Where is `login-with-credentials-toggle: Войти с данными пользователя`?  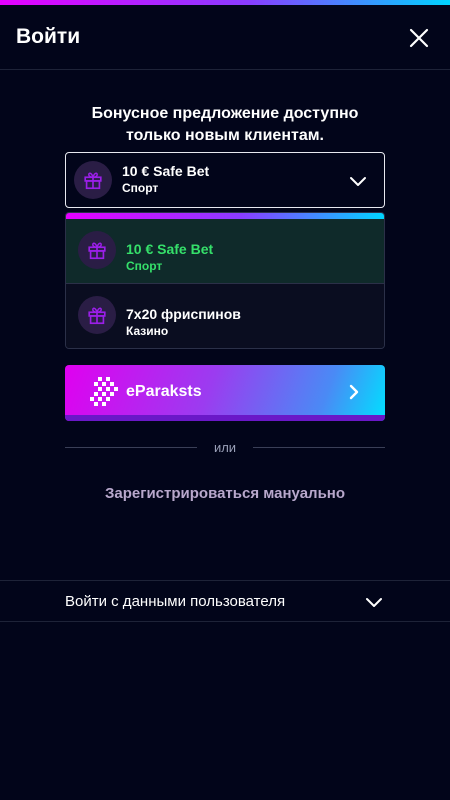
login-with-credentials-toggle: Войти с данными пользователя is located at coordinates (225, 601).